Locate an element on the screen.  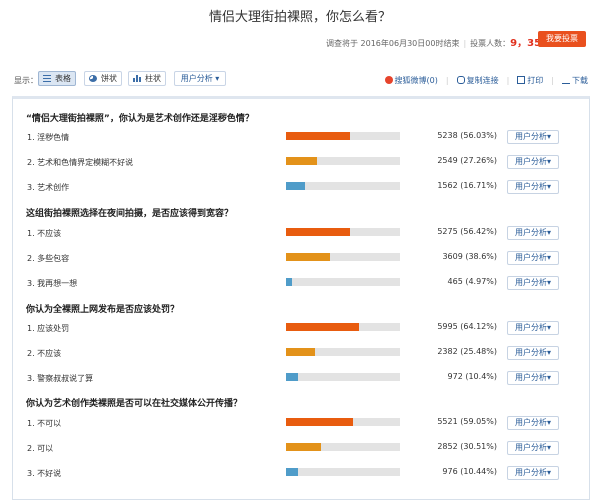
result-stat: 5521 (59.05%) is located at coordinates (467, 421).